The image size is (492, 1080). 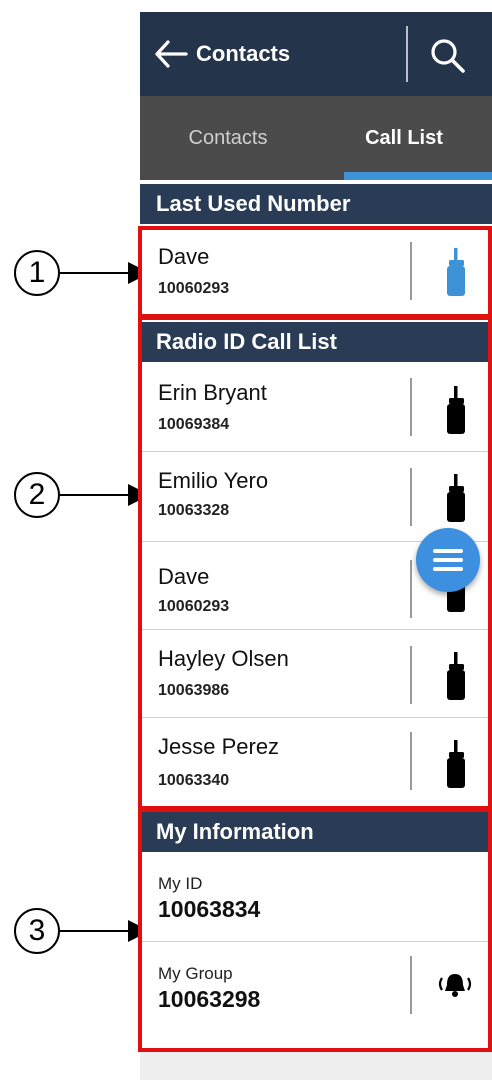 I want to click on highlight-box-last-used, so click(x=315, y=272).